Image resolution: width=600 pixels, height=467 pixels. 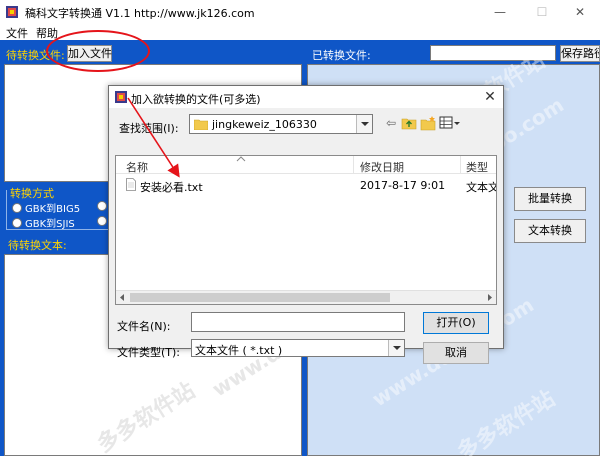 What do you see at coordinates (490, 297) in the screenshot?
I see `scroll-right-icon` at bounding box center [490, 297].